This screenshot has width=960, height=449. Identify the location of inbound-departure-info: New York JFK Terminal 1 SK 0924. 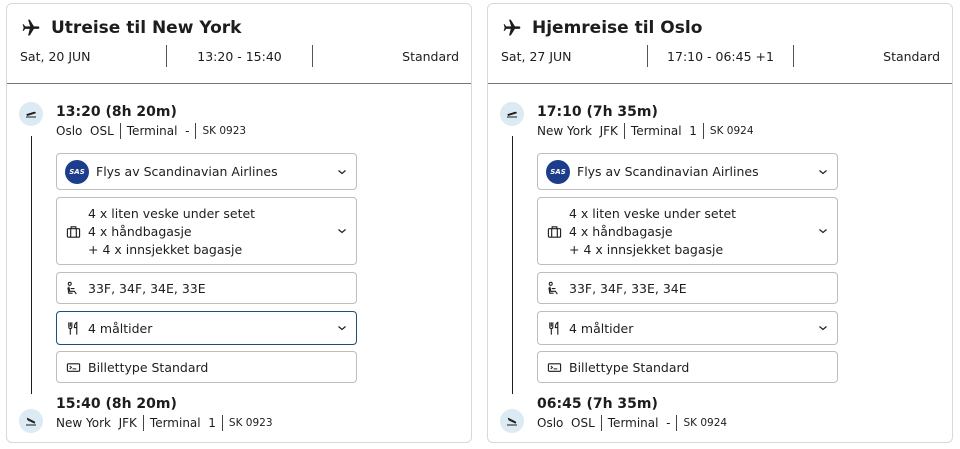
(648, 131).